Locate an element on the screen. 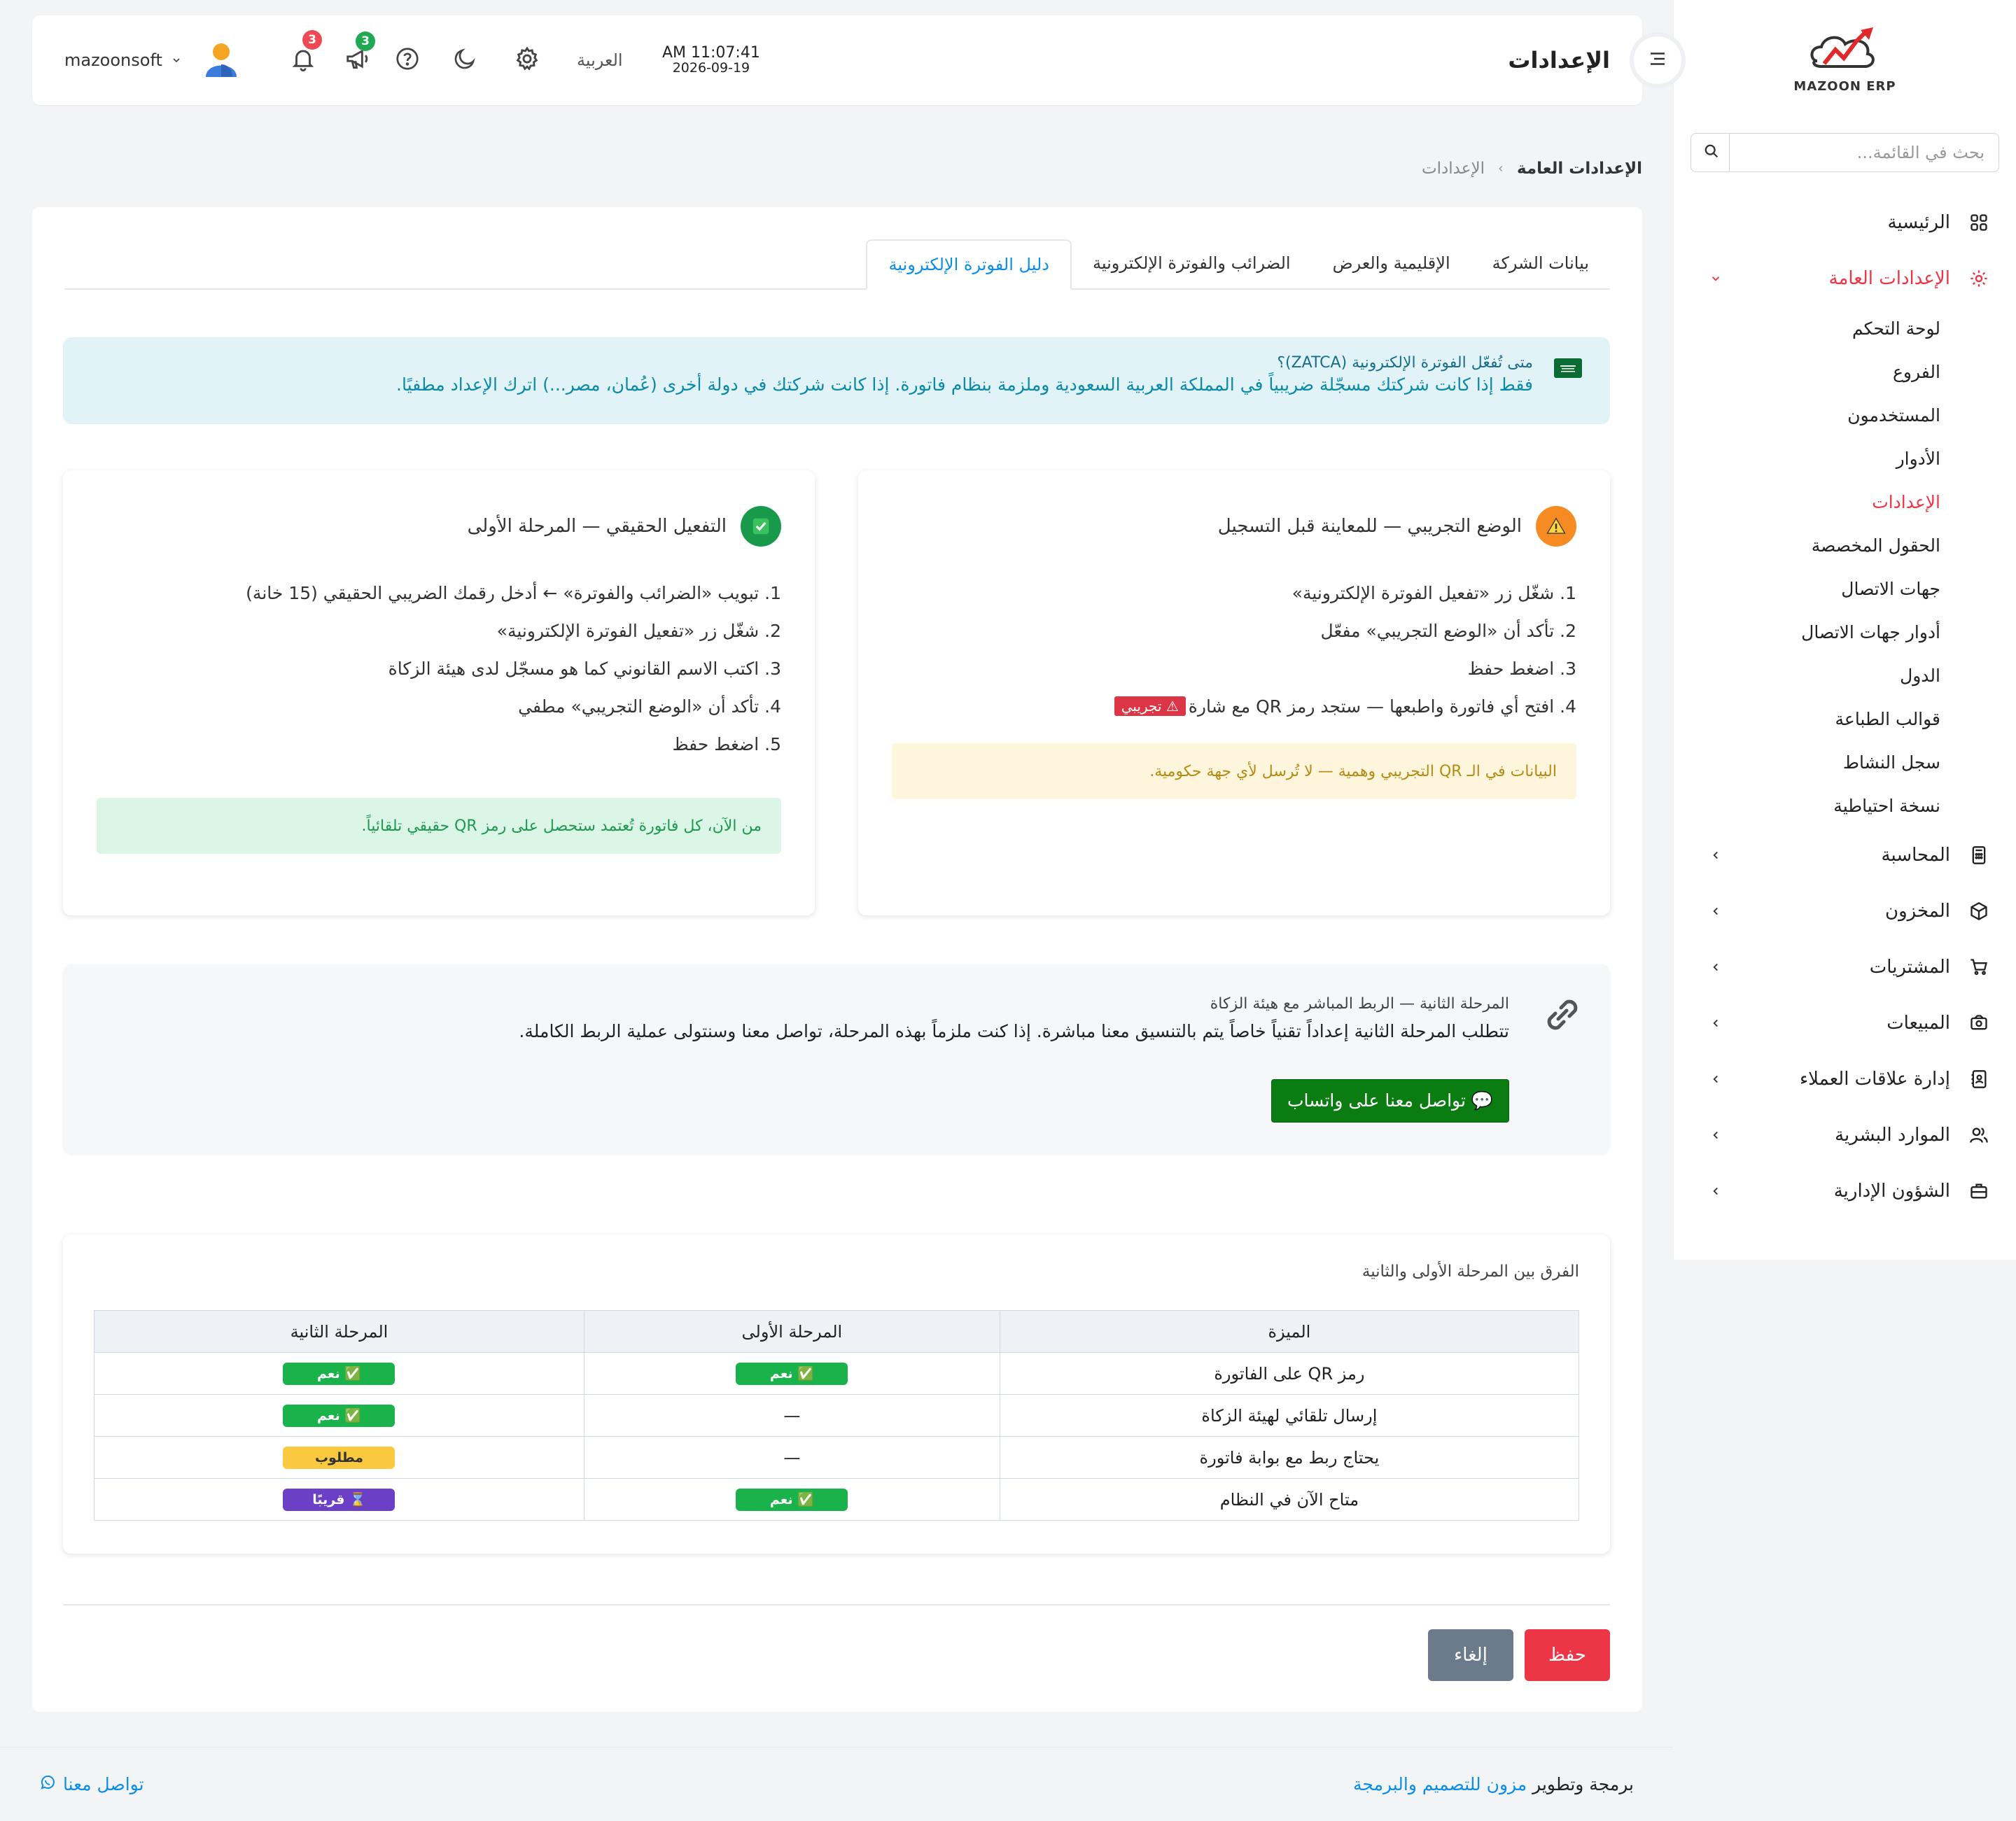  dash-cell: — is located at coordinates (791, 1416).